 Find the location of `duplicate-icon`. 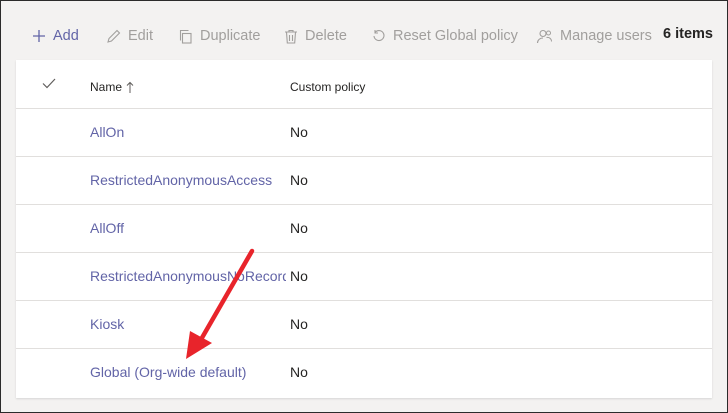

duplicate-icon is located at coordinates (185, 36).